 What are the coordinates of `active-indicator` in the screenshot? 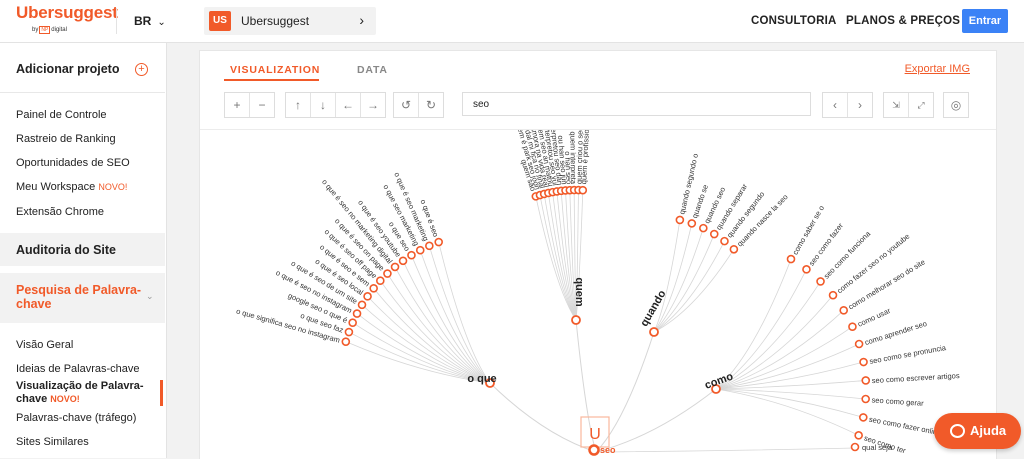 It's located at (161, 393).